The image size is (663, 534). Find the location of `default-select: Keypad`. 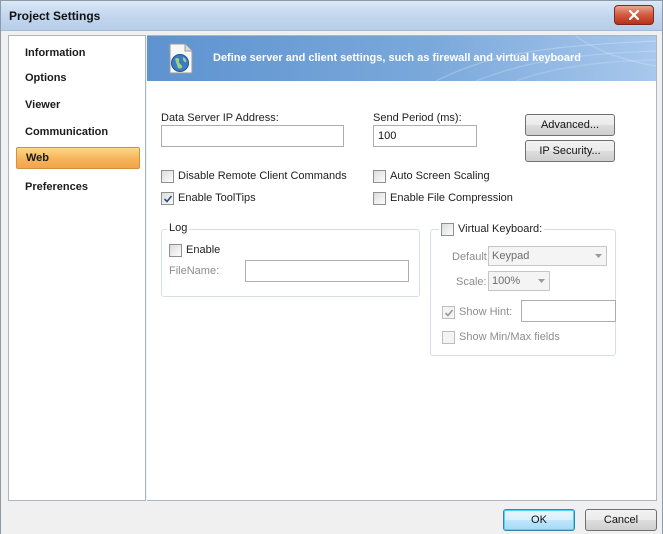

default-select: Keypad is located at coordinates (547, 256).